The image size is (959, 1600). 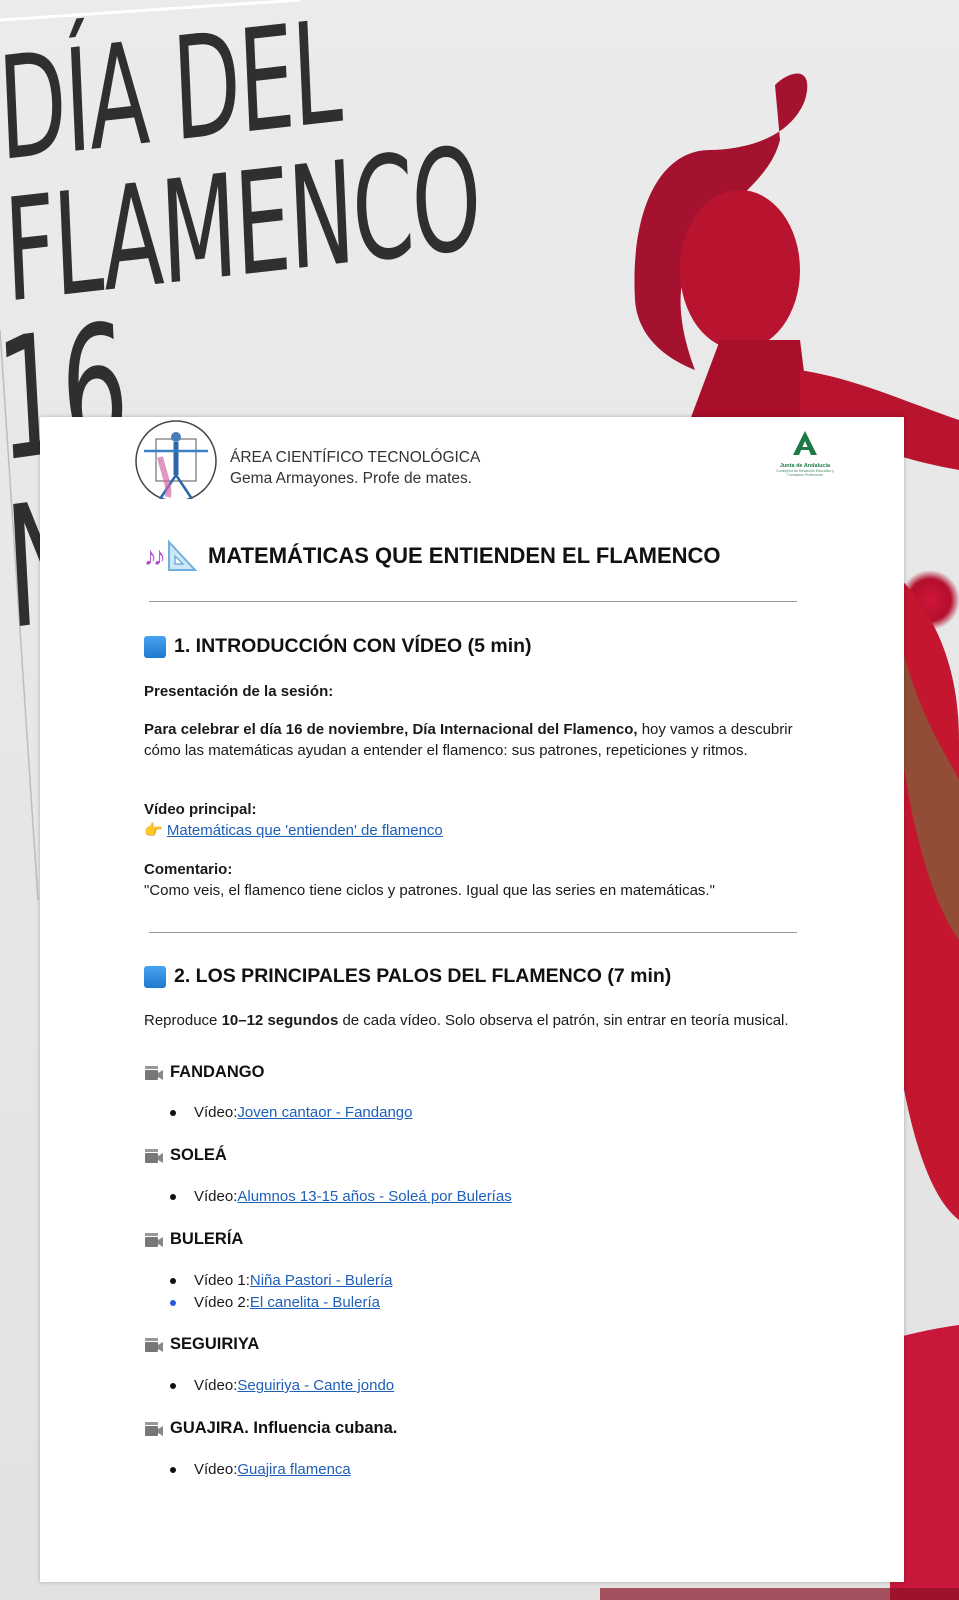 I want to click on video-link-seguiriya: Seguiriya - Cante jondo, so click(x=315, y=1385).